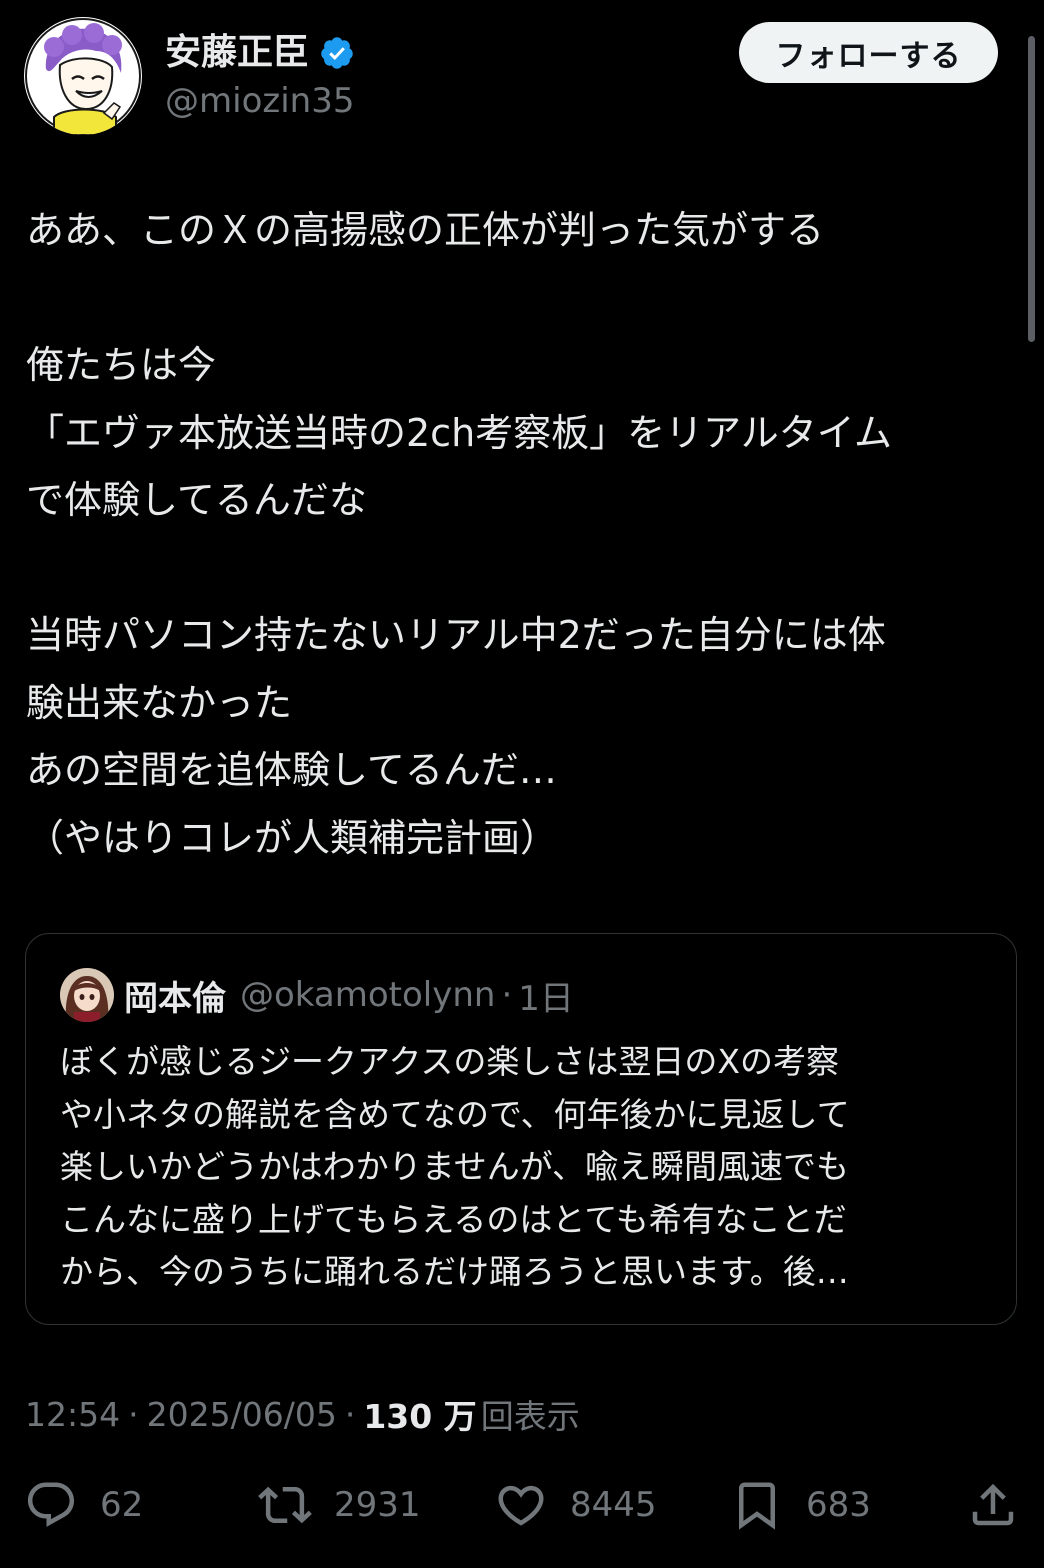  I want to click on share-button, so click(993, 1505).